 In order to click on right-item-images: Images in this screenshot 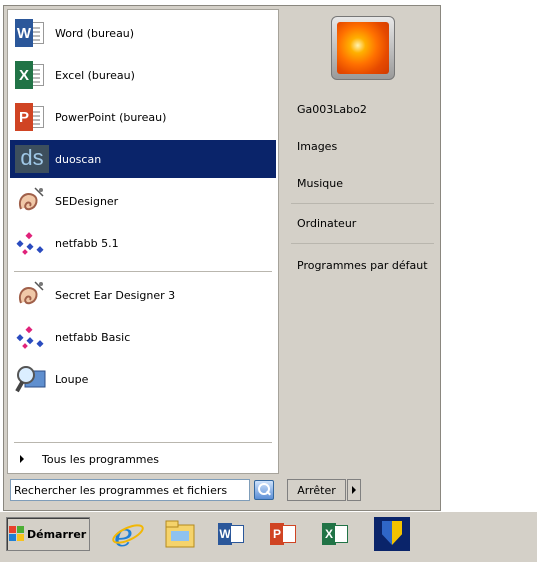, I will do `click(317, 146)`.